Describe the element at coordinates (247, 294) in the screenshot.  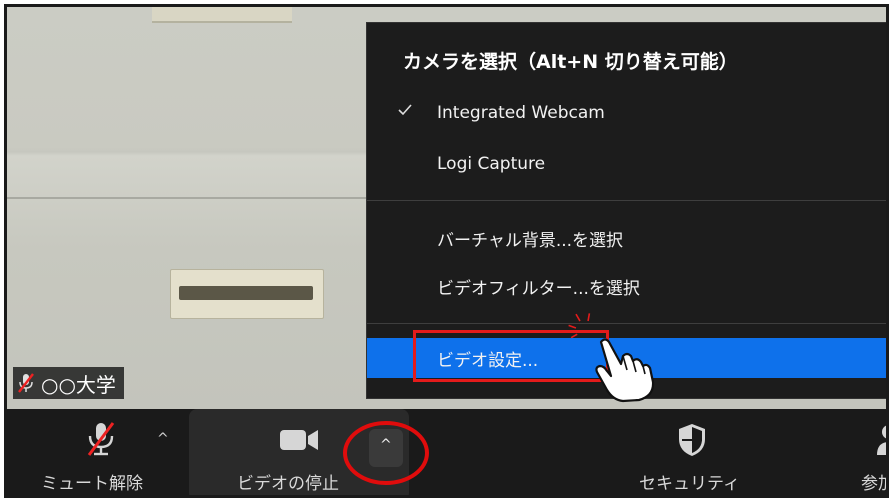
I see `drawer-handle` at that location.